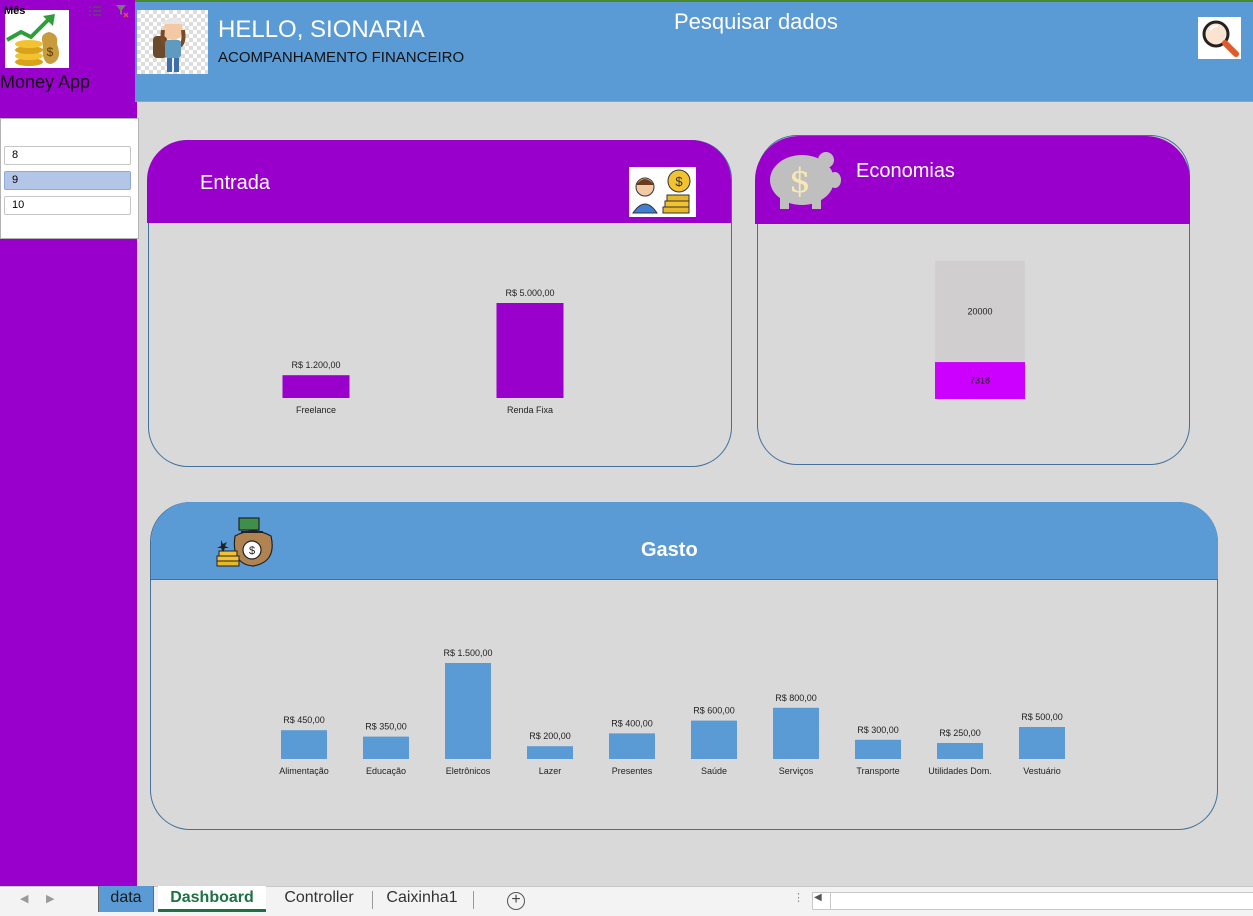 The image size is (1253, 916). Describe the element at coordinates (316, 410) in the screenshot. I see `category-label: Freelance` at that location.